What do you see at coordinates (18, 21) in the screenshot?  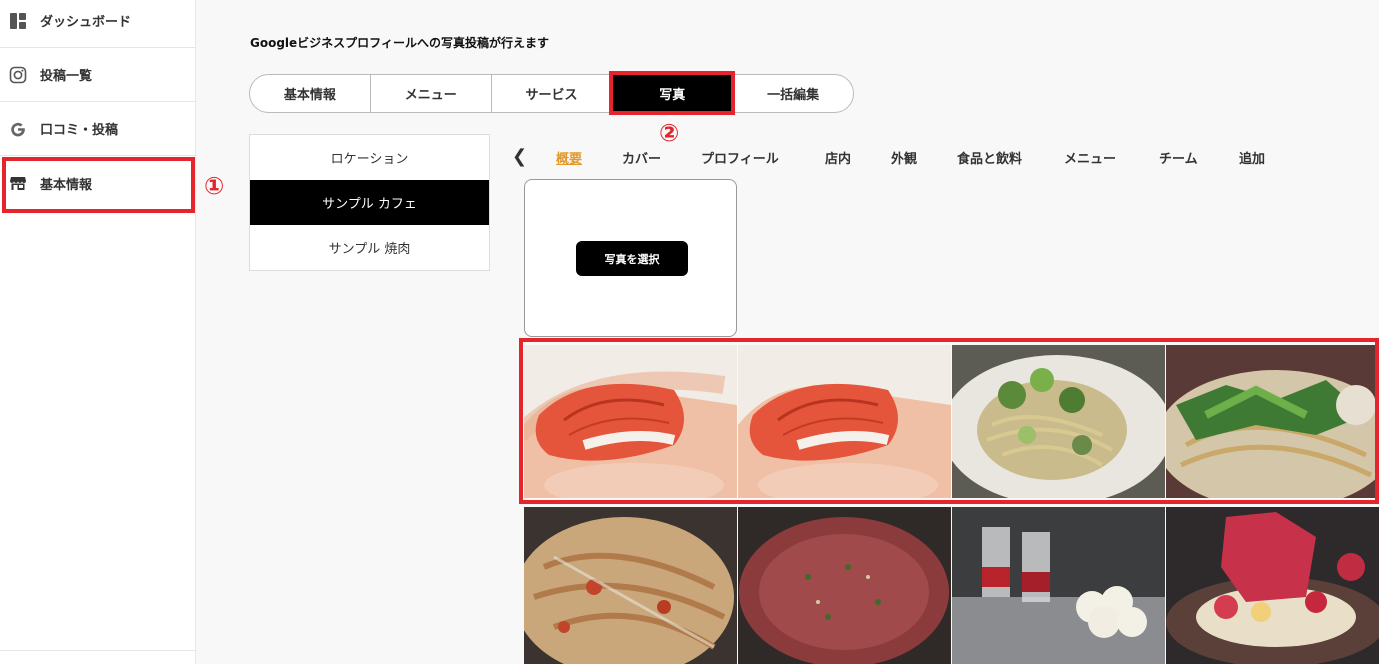 I see `dashboard-icon` at bounding box center [18, 21].